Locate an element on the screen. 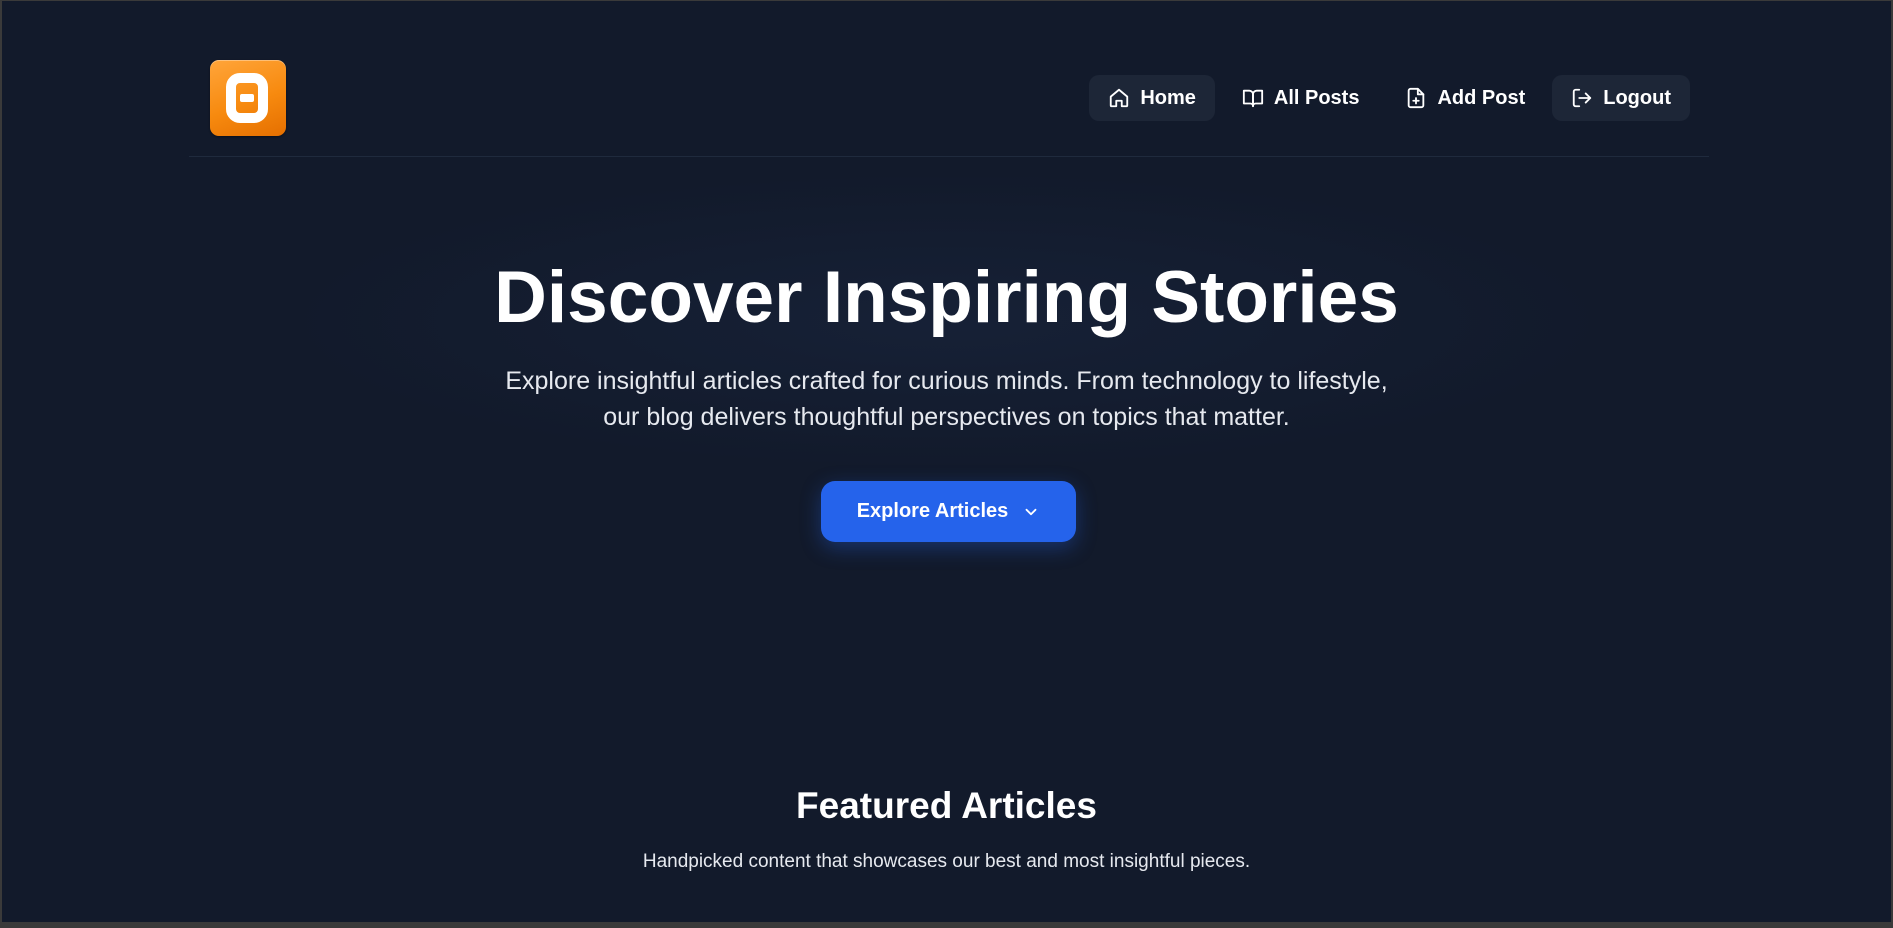 This screenshot has width=1893, height=928. nav-home: Home is located at coordinates (1152, 98).